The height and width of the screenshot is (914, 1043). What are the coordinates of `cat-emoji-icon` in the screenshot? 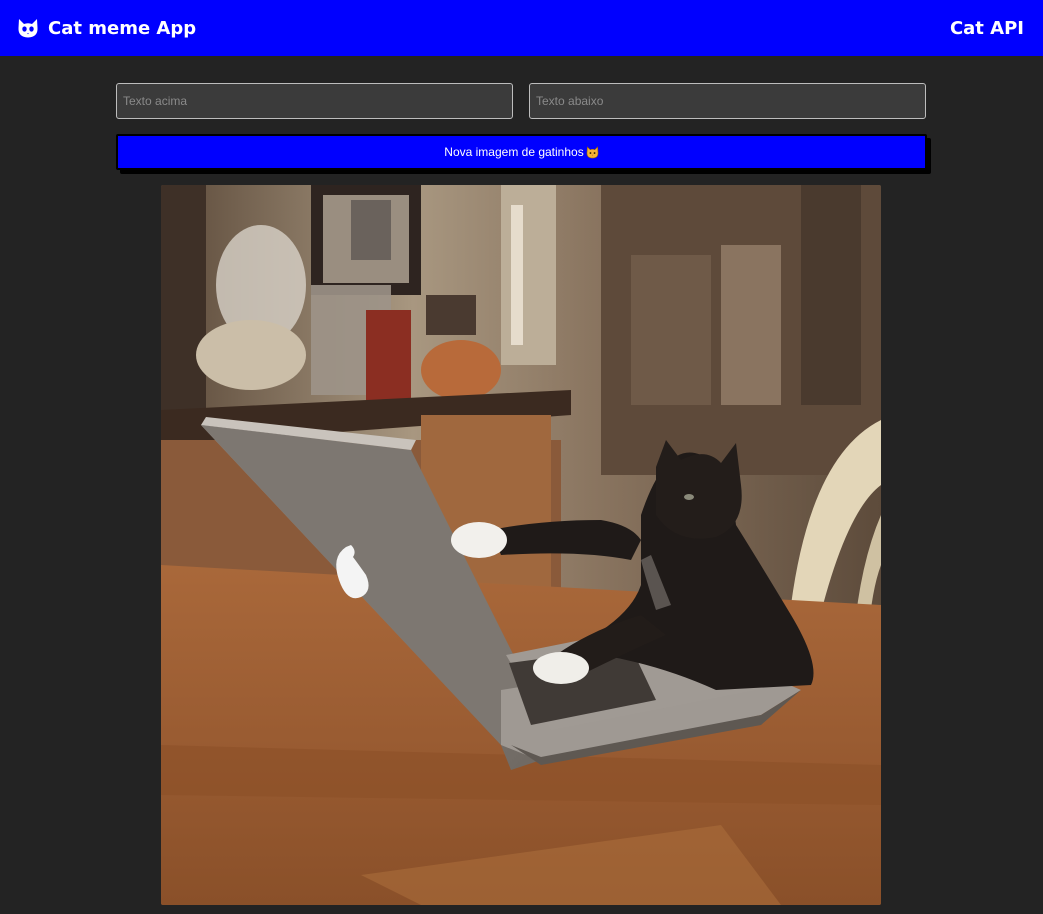 It's located at (592, 152).